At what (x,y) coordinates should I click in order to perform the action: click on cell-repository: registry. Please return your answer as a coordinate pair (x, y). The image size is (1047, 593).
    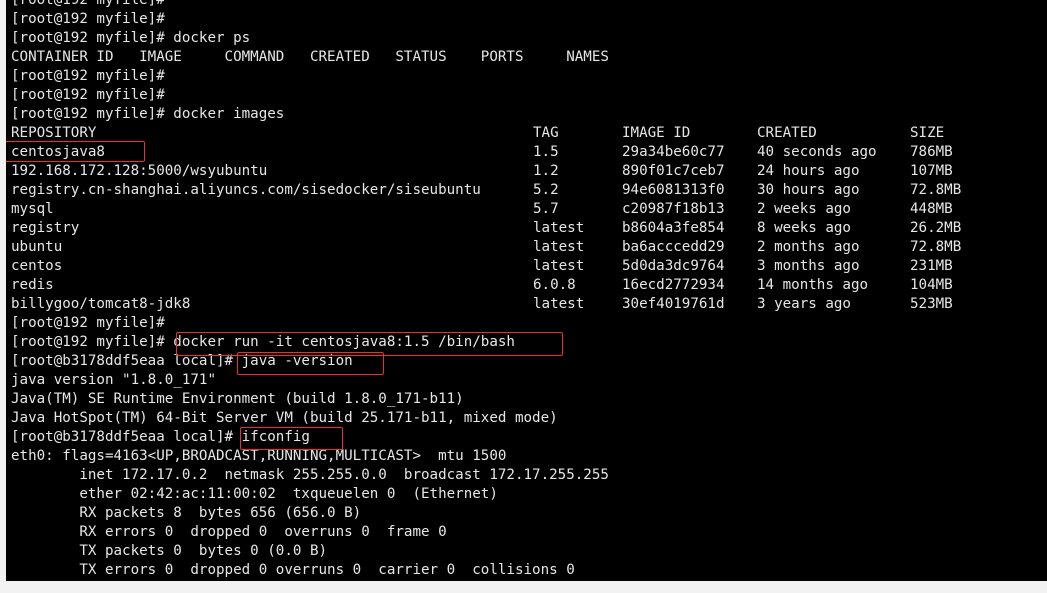
    Looking at the image, I should click on (45, 228).